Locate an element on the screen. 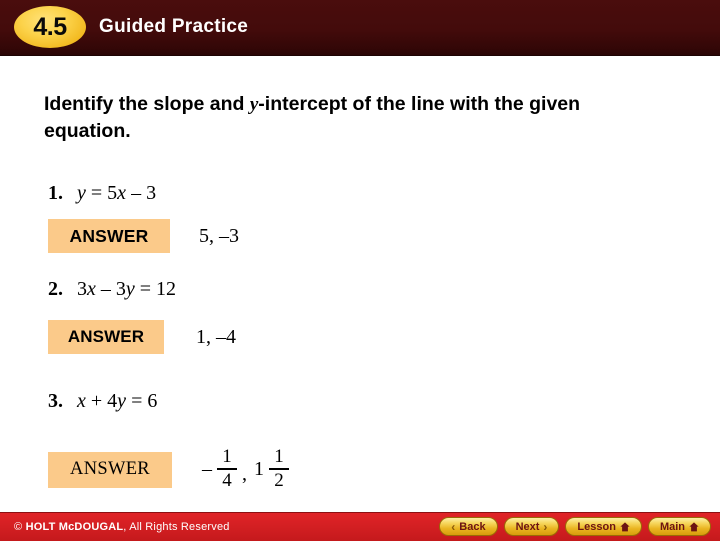  problem-1-number: 1. is located at coordinates (55, 193).